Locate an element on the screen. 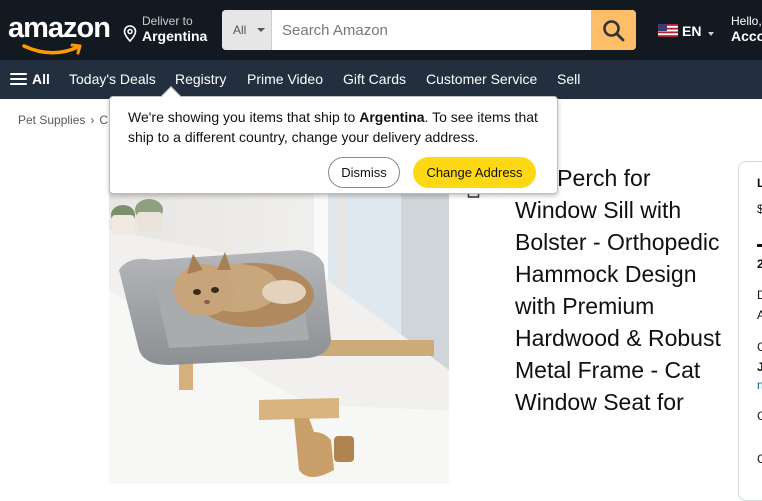 The width and height of the screenshot is (762, 501). change-address-button: Change Address is located at coordinates (474, 172).